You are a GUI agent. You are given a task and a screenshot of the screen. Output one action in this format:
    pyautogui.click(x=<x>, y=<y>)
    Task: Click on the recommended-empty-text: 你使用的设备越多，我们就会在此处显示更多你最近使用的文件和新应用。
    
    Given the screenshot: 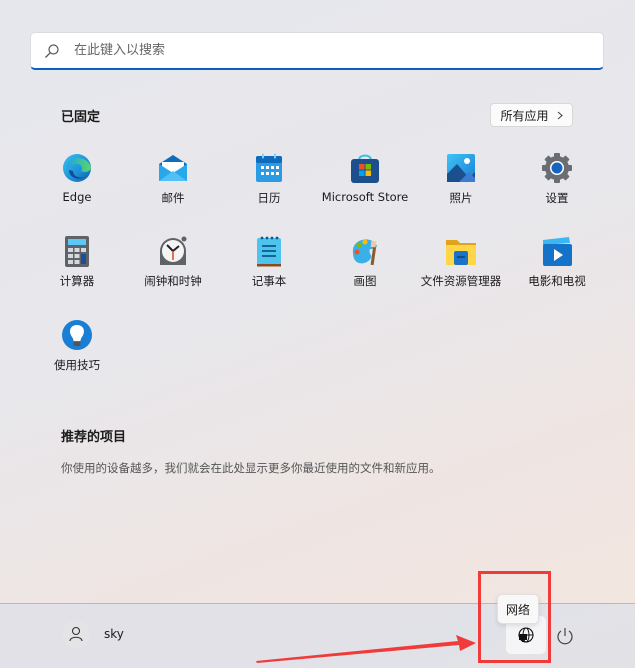 What is the action you would take?
    pyautogui.click(x=251, y=468)
    